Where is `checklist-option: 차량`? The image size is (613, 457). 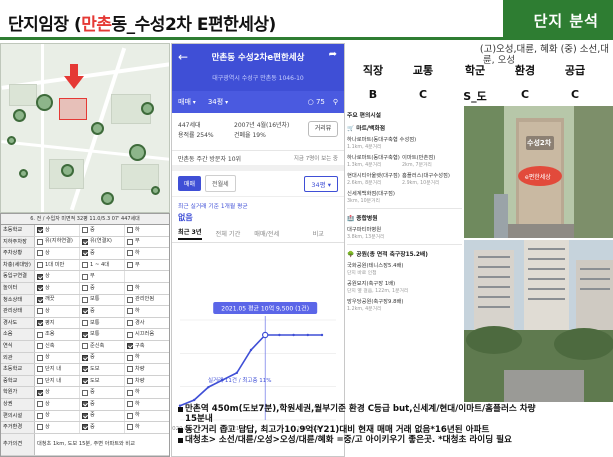
checklist-option: 차량 is located at coordinates (147, 381).